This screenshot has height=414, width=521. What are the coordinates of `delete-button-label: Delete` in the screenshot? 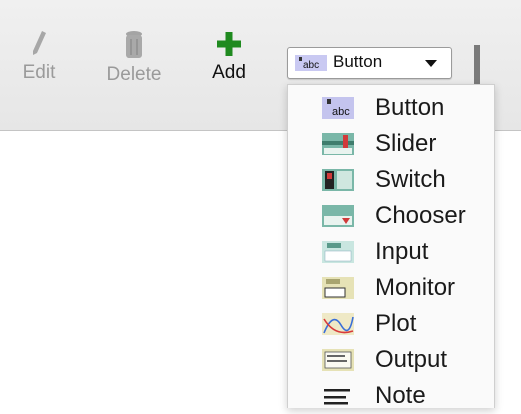 It's located at (134, 74).